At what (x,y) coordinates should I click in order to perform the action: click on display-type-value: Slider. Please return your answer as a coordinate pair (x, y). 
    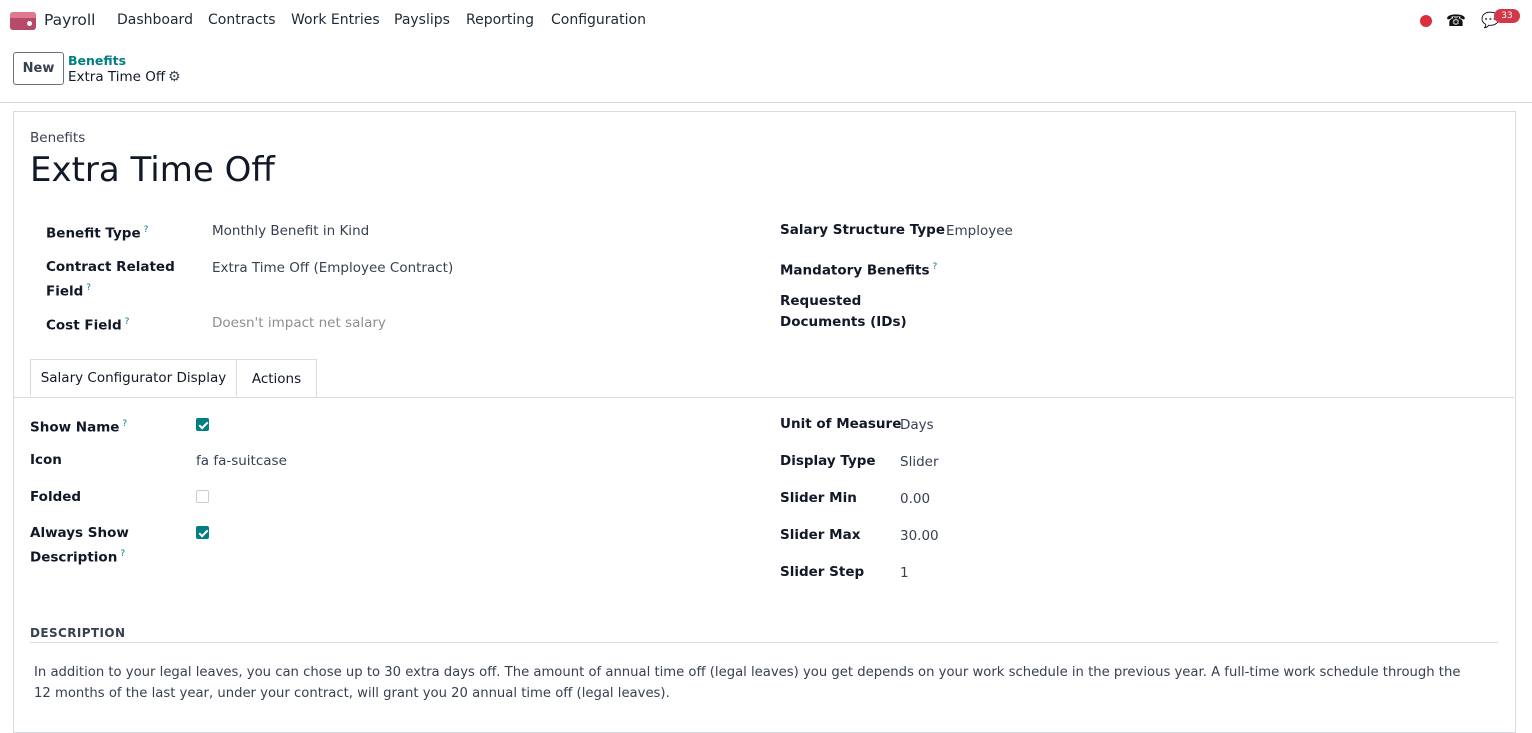
    Looking at the image, I should click on (919, 462).